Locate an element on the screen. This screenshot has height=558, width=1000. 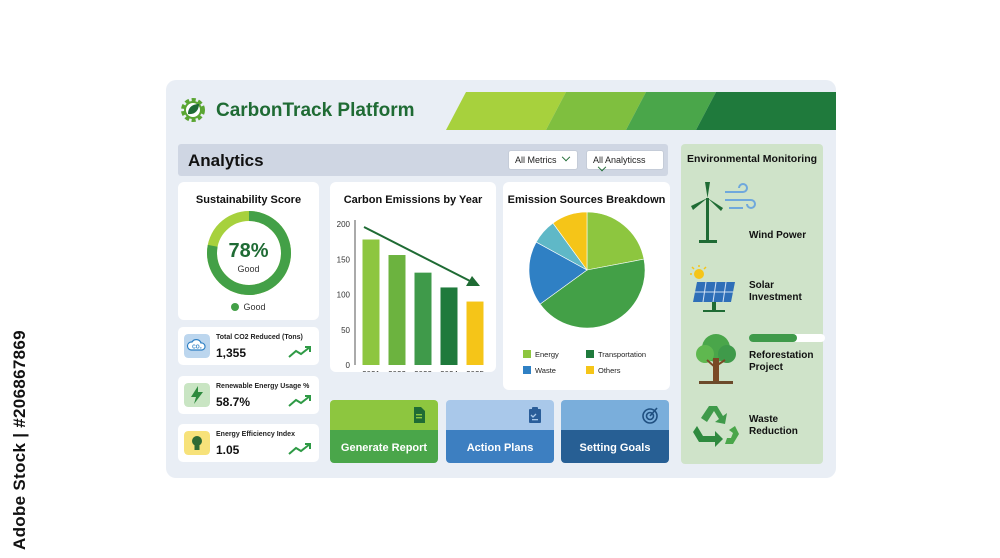
env-item-reforestation: Reforestation Project is located at coordinates (757, 358).